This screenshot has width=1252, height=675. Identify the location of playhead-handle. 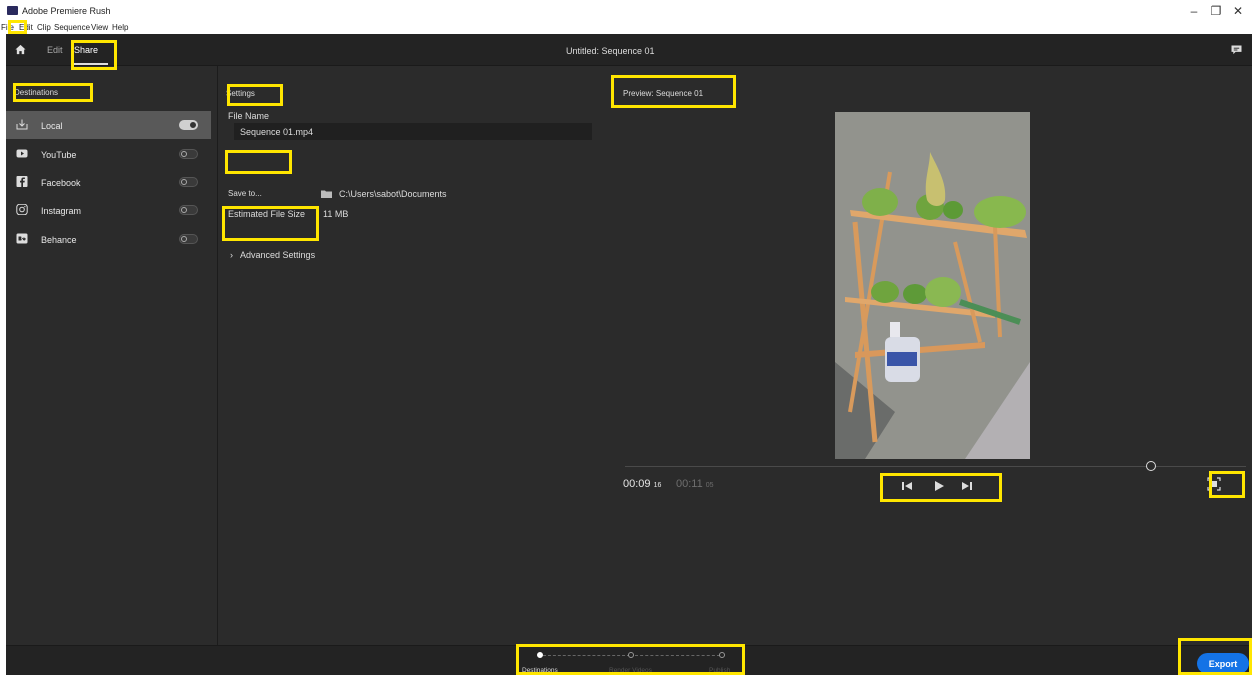
(1151, 466).